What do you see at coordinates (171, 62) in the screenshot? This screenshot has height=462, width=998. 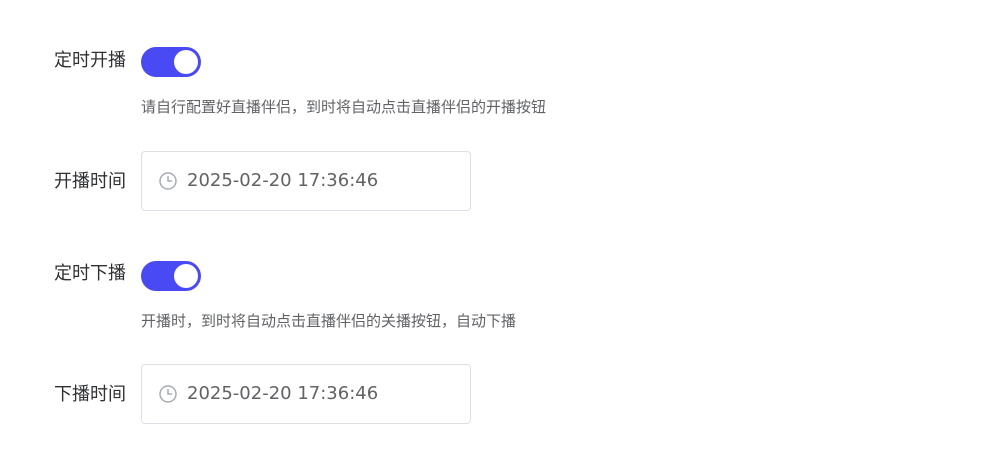 I see `schedule-start-switch` at bounding box center [171, 62].